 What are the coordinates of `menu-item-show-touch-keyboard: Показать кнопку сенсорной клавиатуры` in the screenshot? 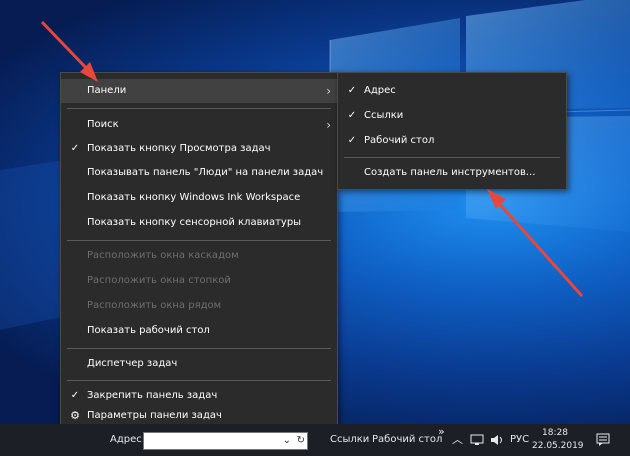 It's located at (199, 223).